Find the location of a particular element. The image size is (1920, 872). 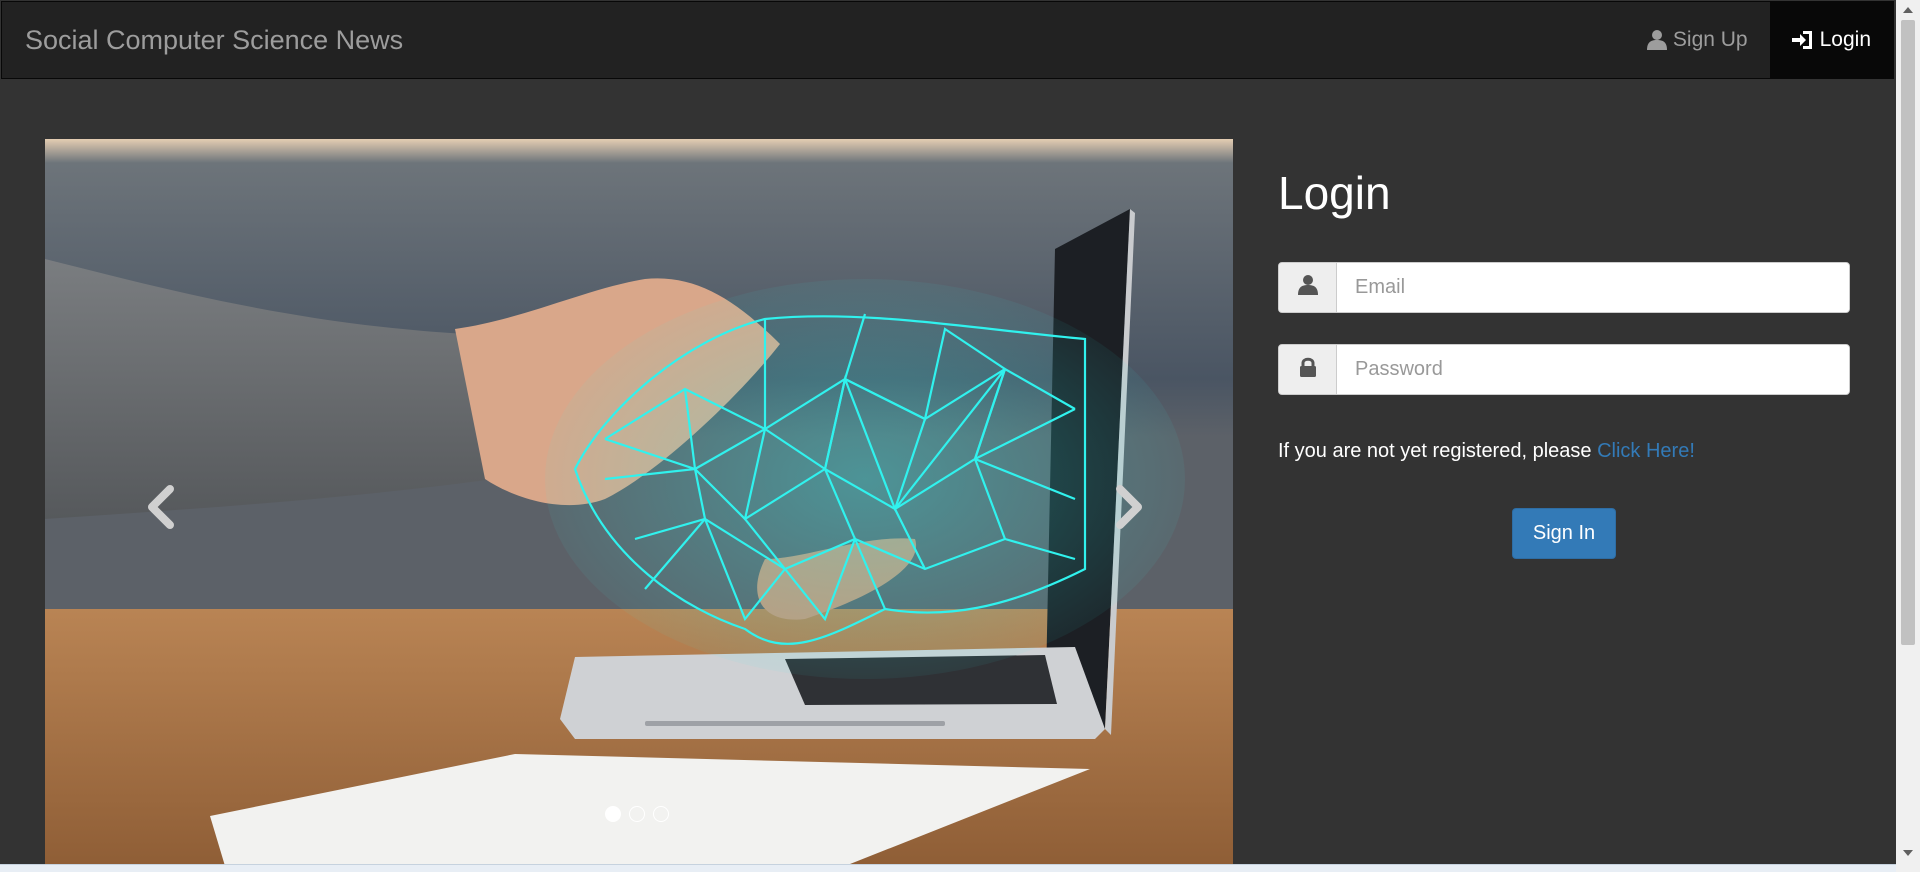

window-bottom-edge is located at coordinates (948, 868).